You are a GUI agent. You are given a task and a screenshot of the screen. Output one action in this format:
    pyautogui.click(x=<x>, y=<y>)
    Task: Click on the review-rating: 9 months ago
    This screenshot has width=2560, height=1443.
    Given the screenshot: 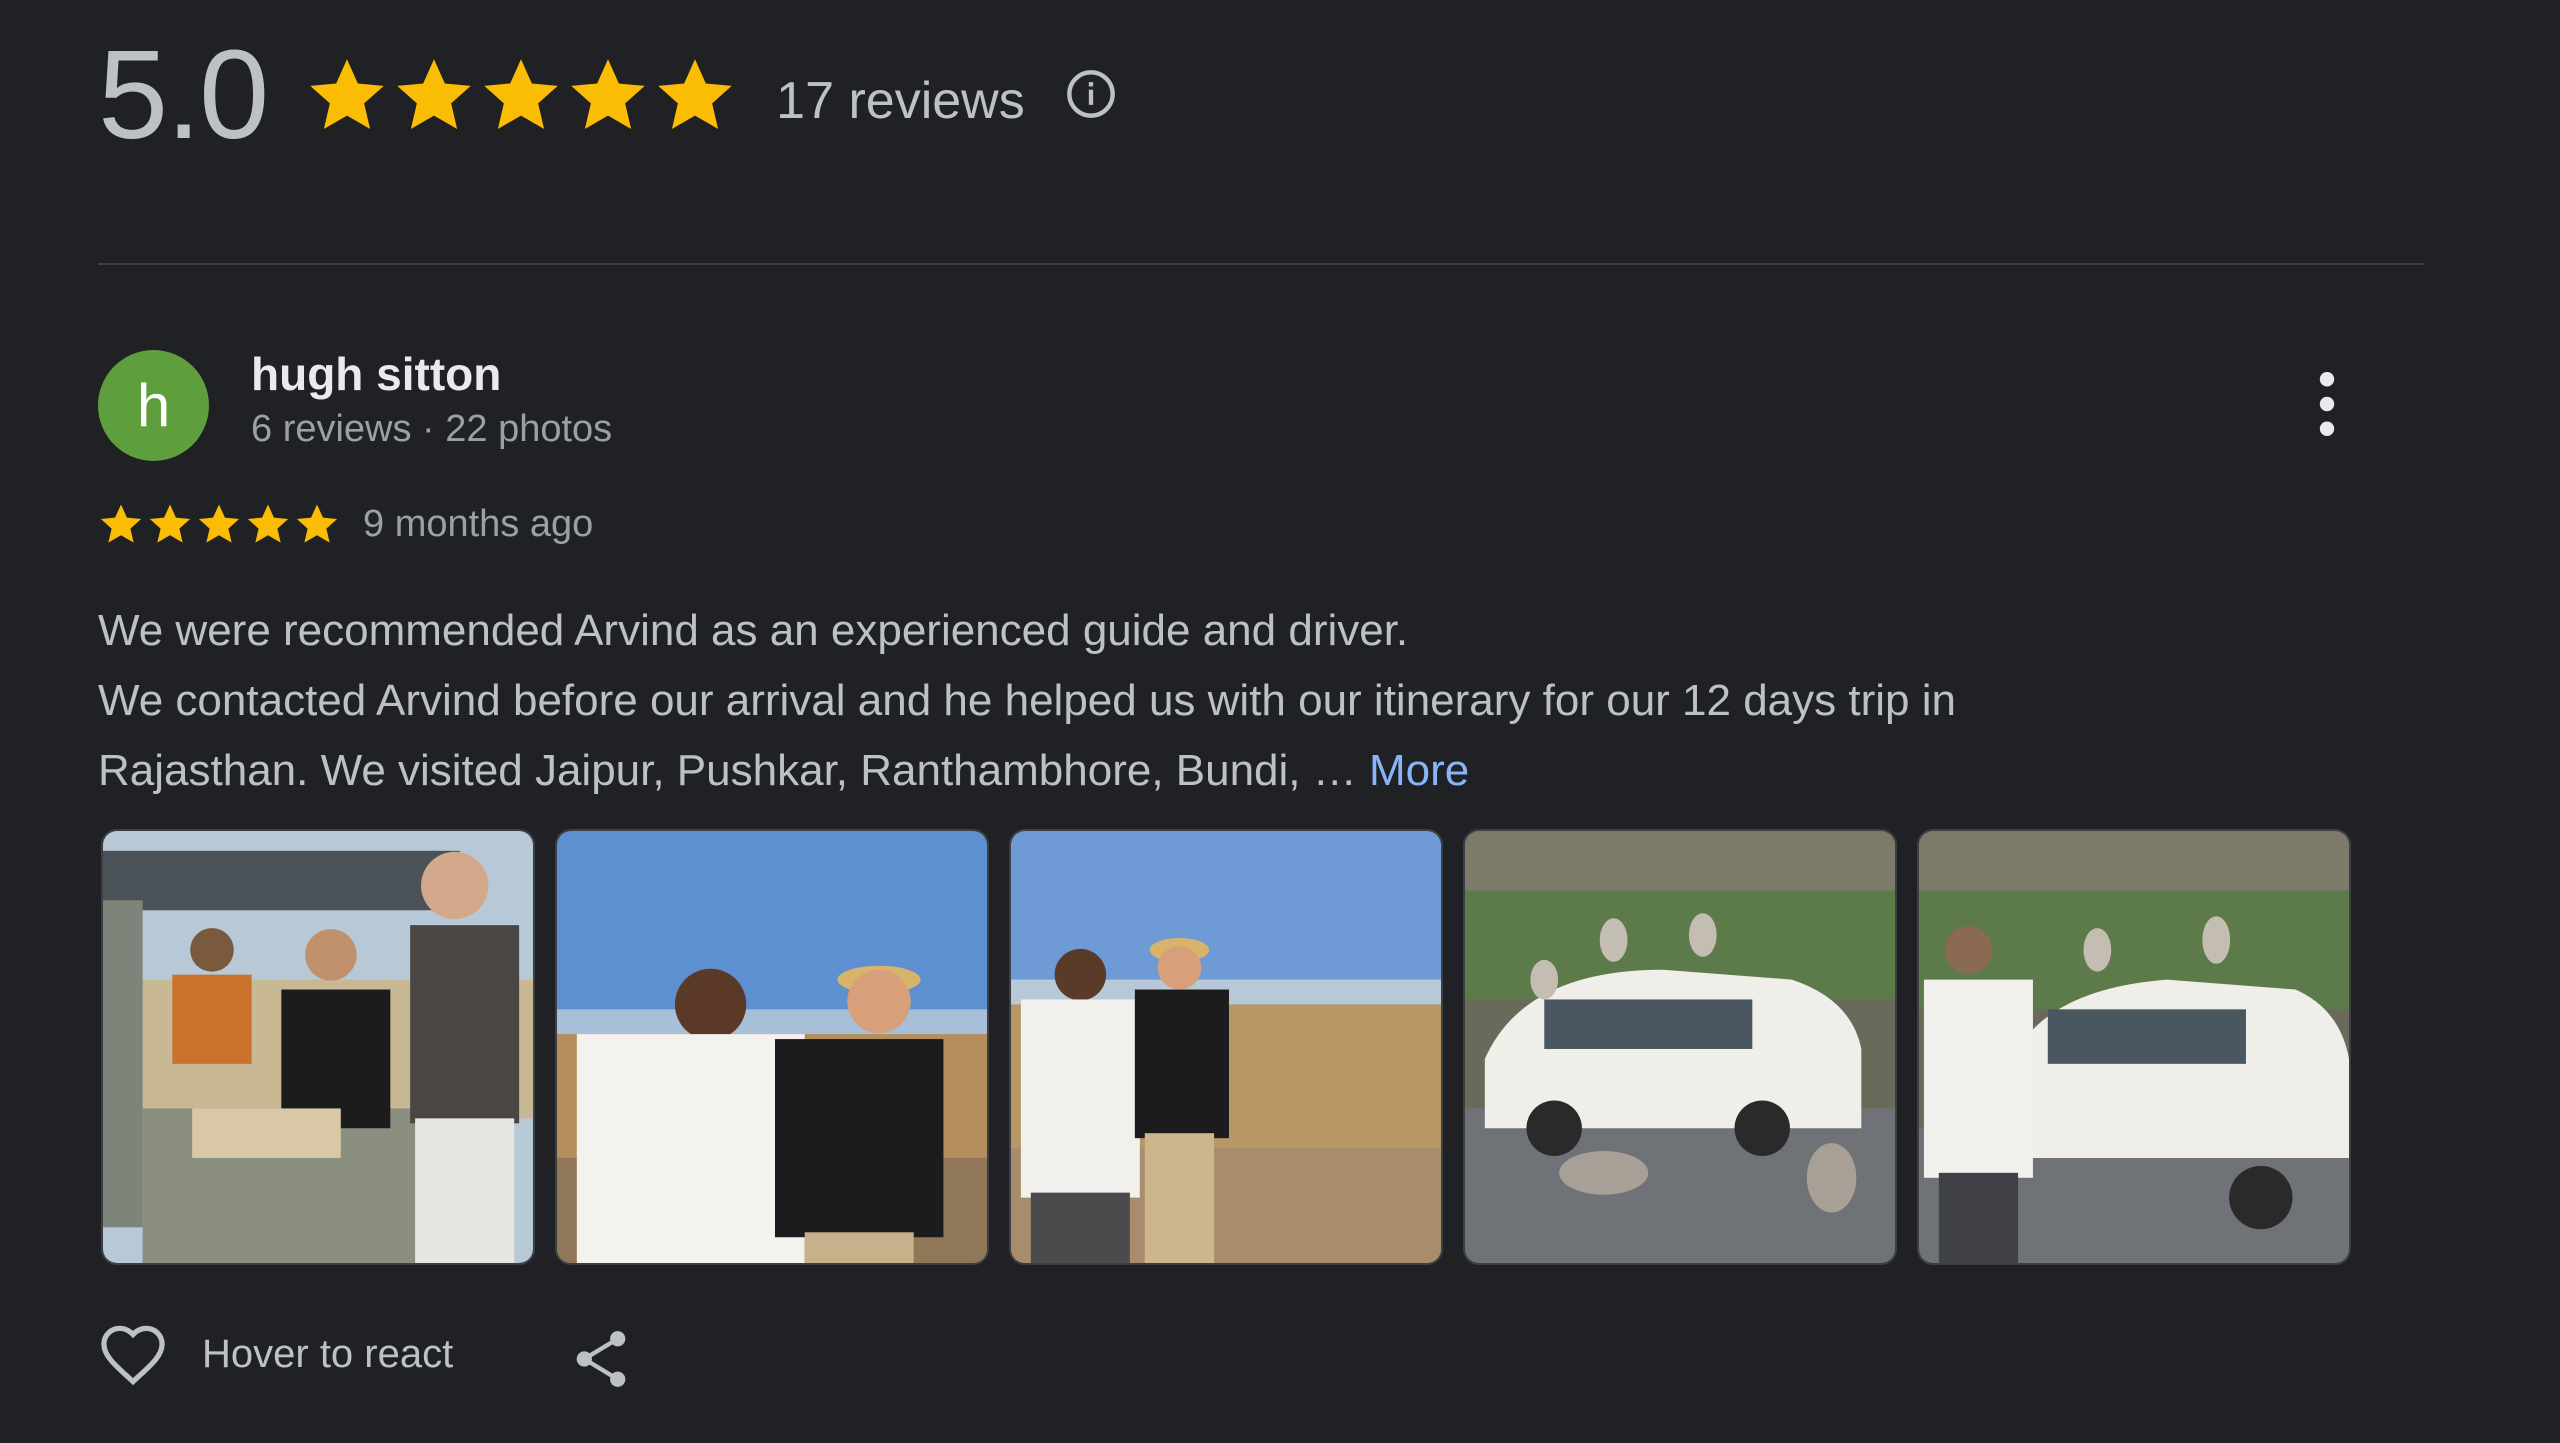 What is the action you would take?
    pyautogui.click(x=345, y=524)
    